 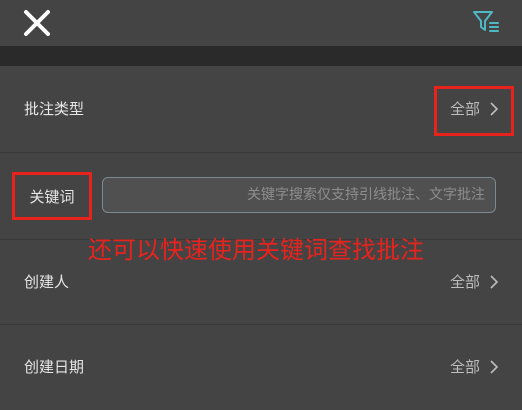 What do you see at coordinates (464, 282) in the screenshot?
I see `creator-value: 全部` at bounding box center [464, 282].